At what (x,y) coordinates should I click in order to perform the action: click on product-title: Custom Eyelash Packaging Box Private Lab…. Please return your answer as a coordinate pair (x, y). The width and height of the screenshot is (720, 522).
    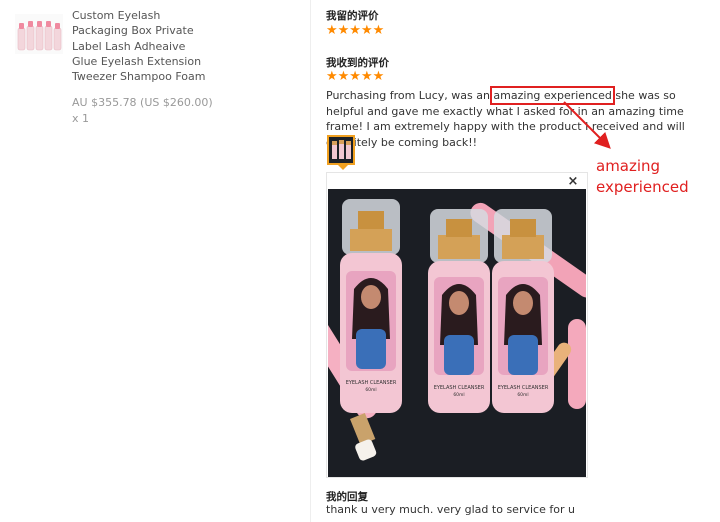
    Looking at the image, I should click on (142, 46).